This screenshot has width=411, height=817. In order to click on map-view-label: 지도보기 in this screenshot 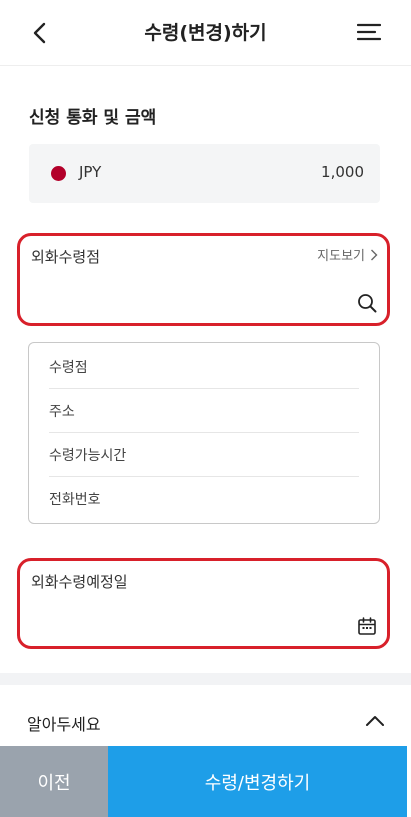, I will do `click(341, 256)`.